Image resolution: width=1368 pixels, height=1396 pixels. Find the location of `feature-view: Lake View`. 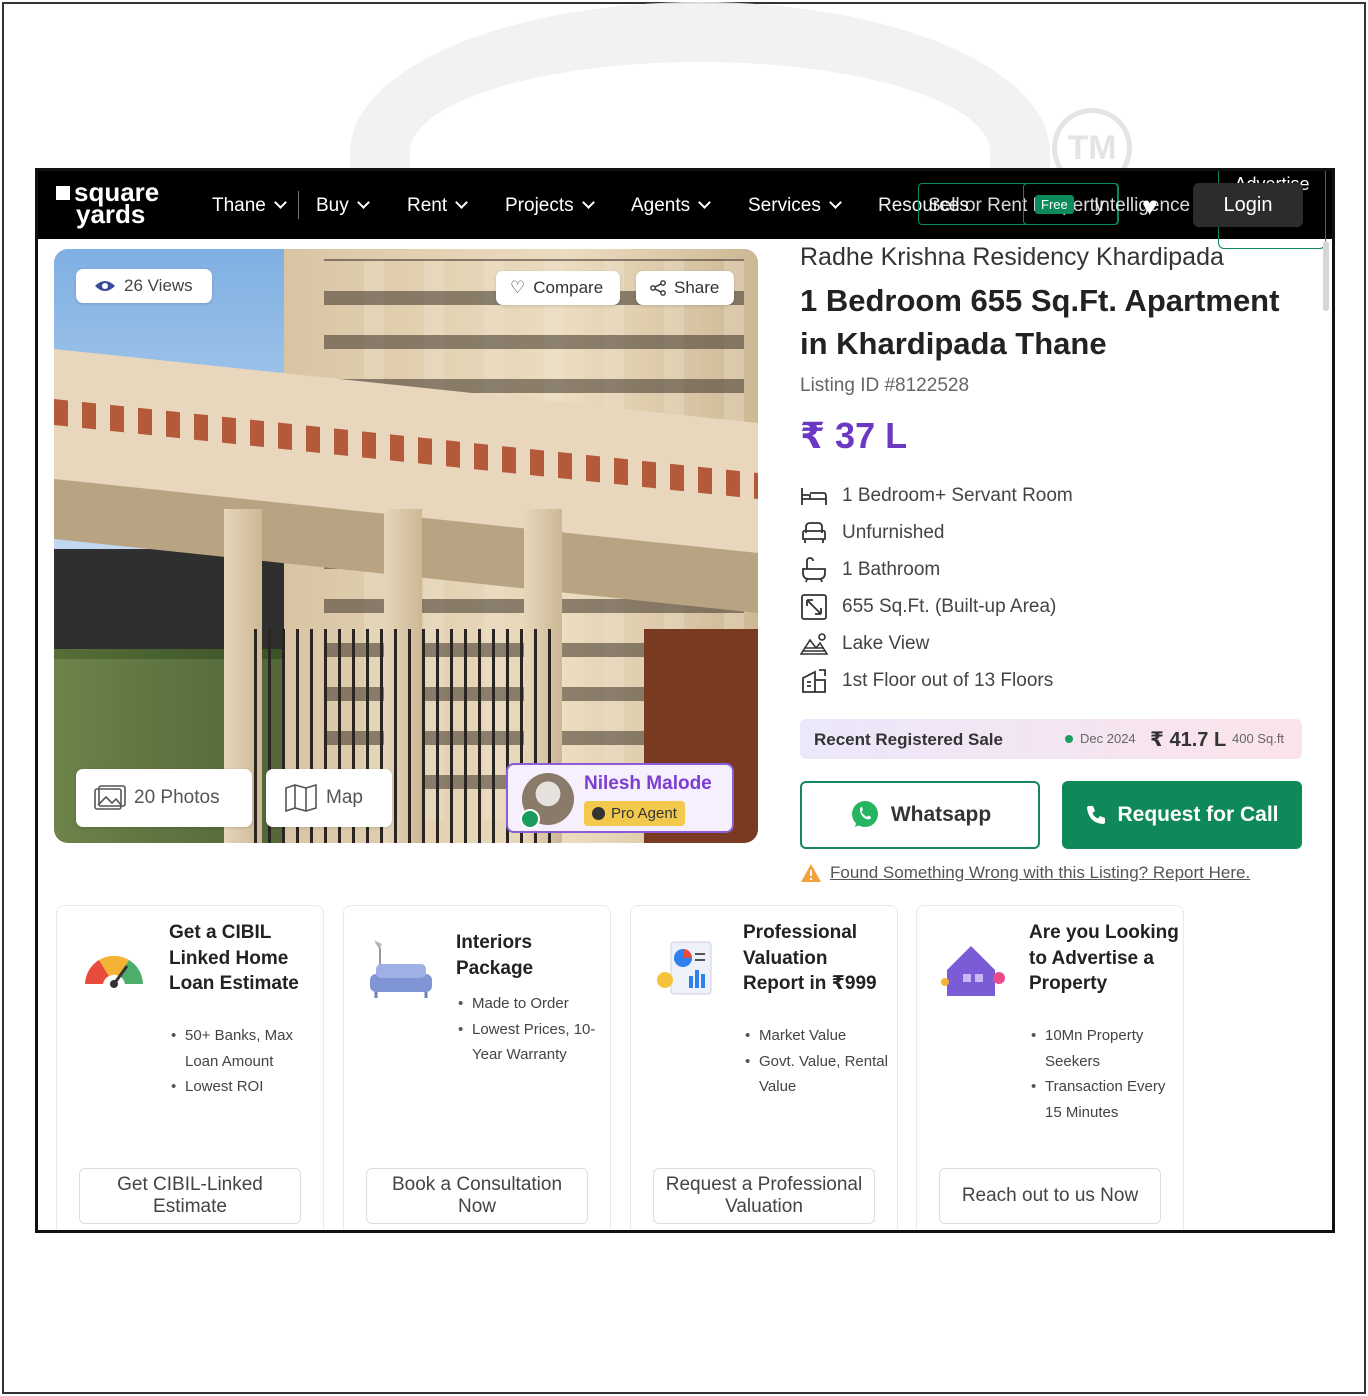

feature-view: Lake View is located at coordinates (864, 644).